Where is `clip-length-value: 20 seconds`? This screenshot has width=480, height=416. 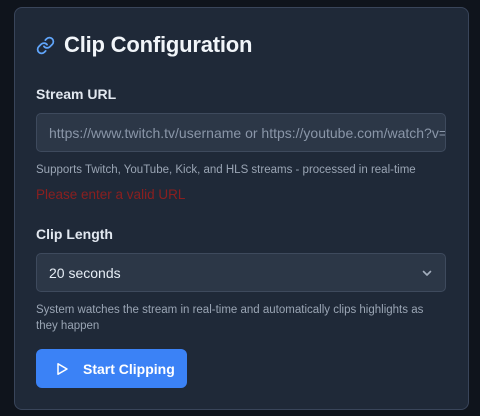
clip-length-value: 20 seconds is located at coordinates (85, 272).